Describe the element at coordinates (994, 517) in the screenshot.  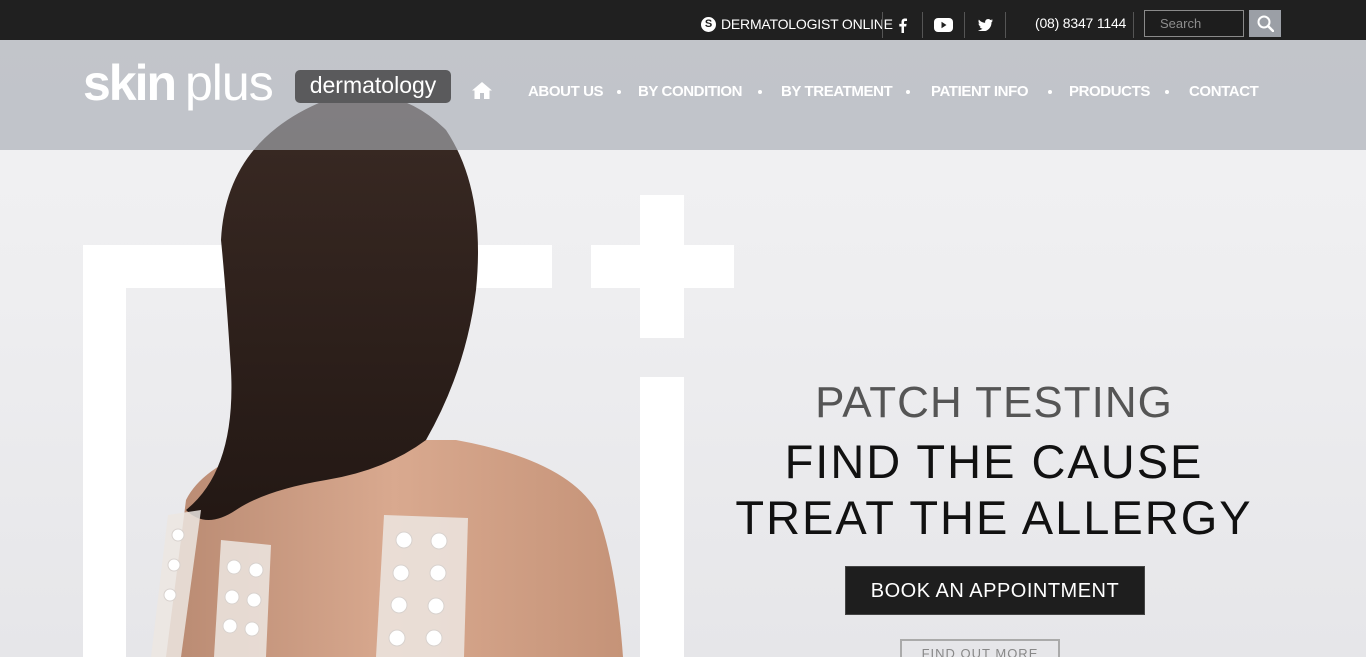
I see `hero-title-line-2: TREAT THE ALLERGY` at that location.